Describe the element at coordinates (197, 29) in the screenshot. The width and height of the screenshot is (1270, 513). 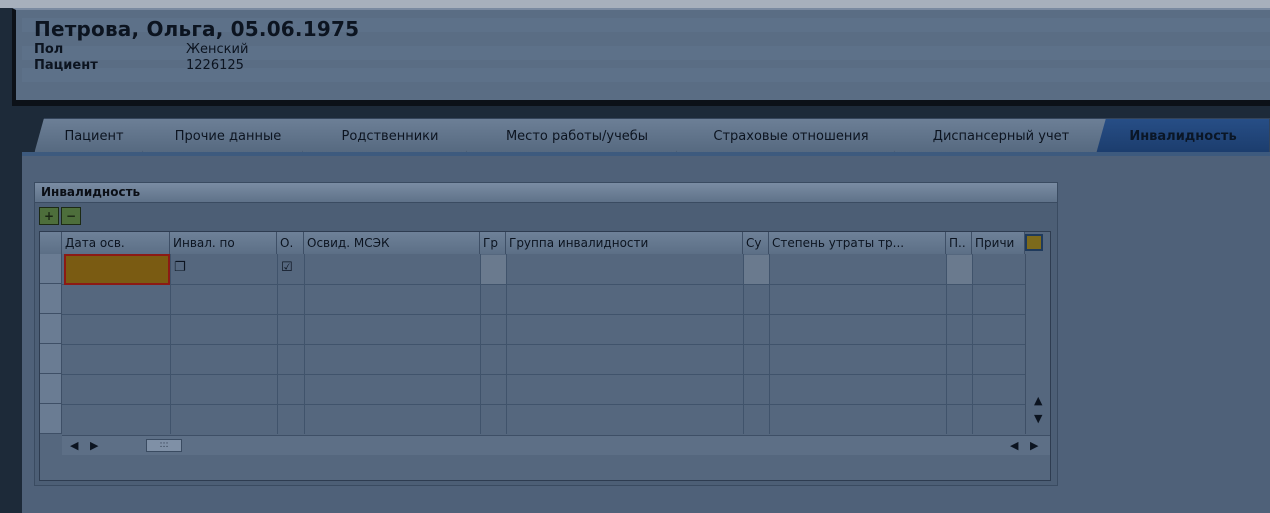
I see `patient-title: Петрова, Ольга, 05.06.1975` at that location.